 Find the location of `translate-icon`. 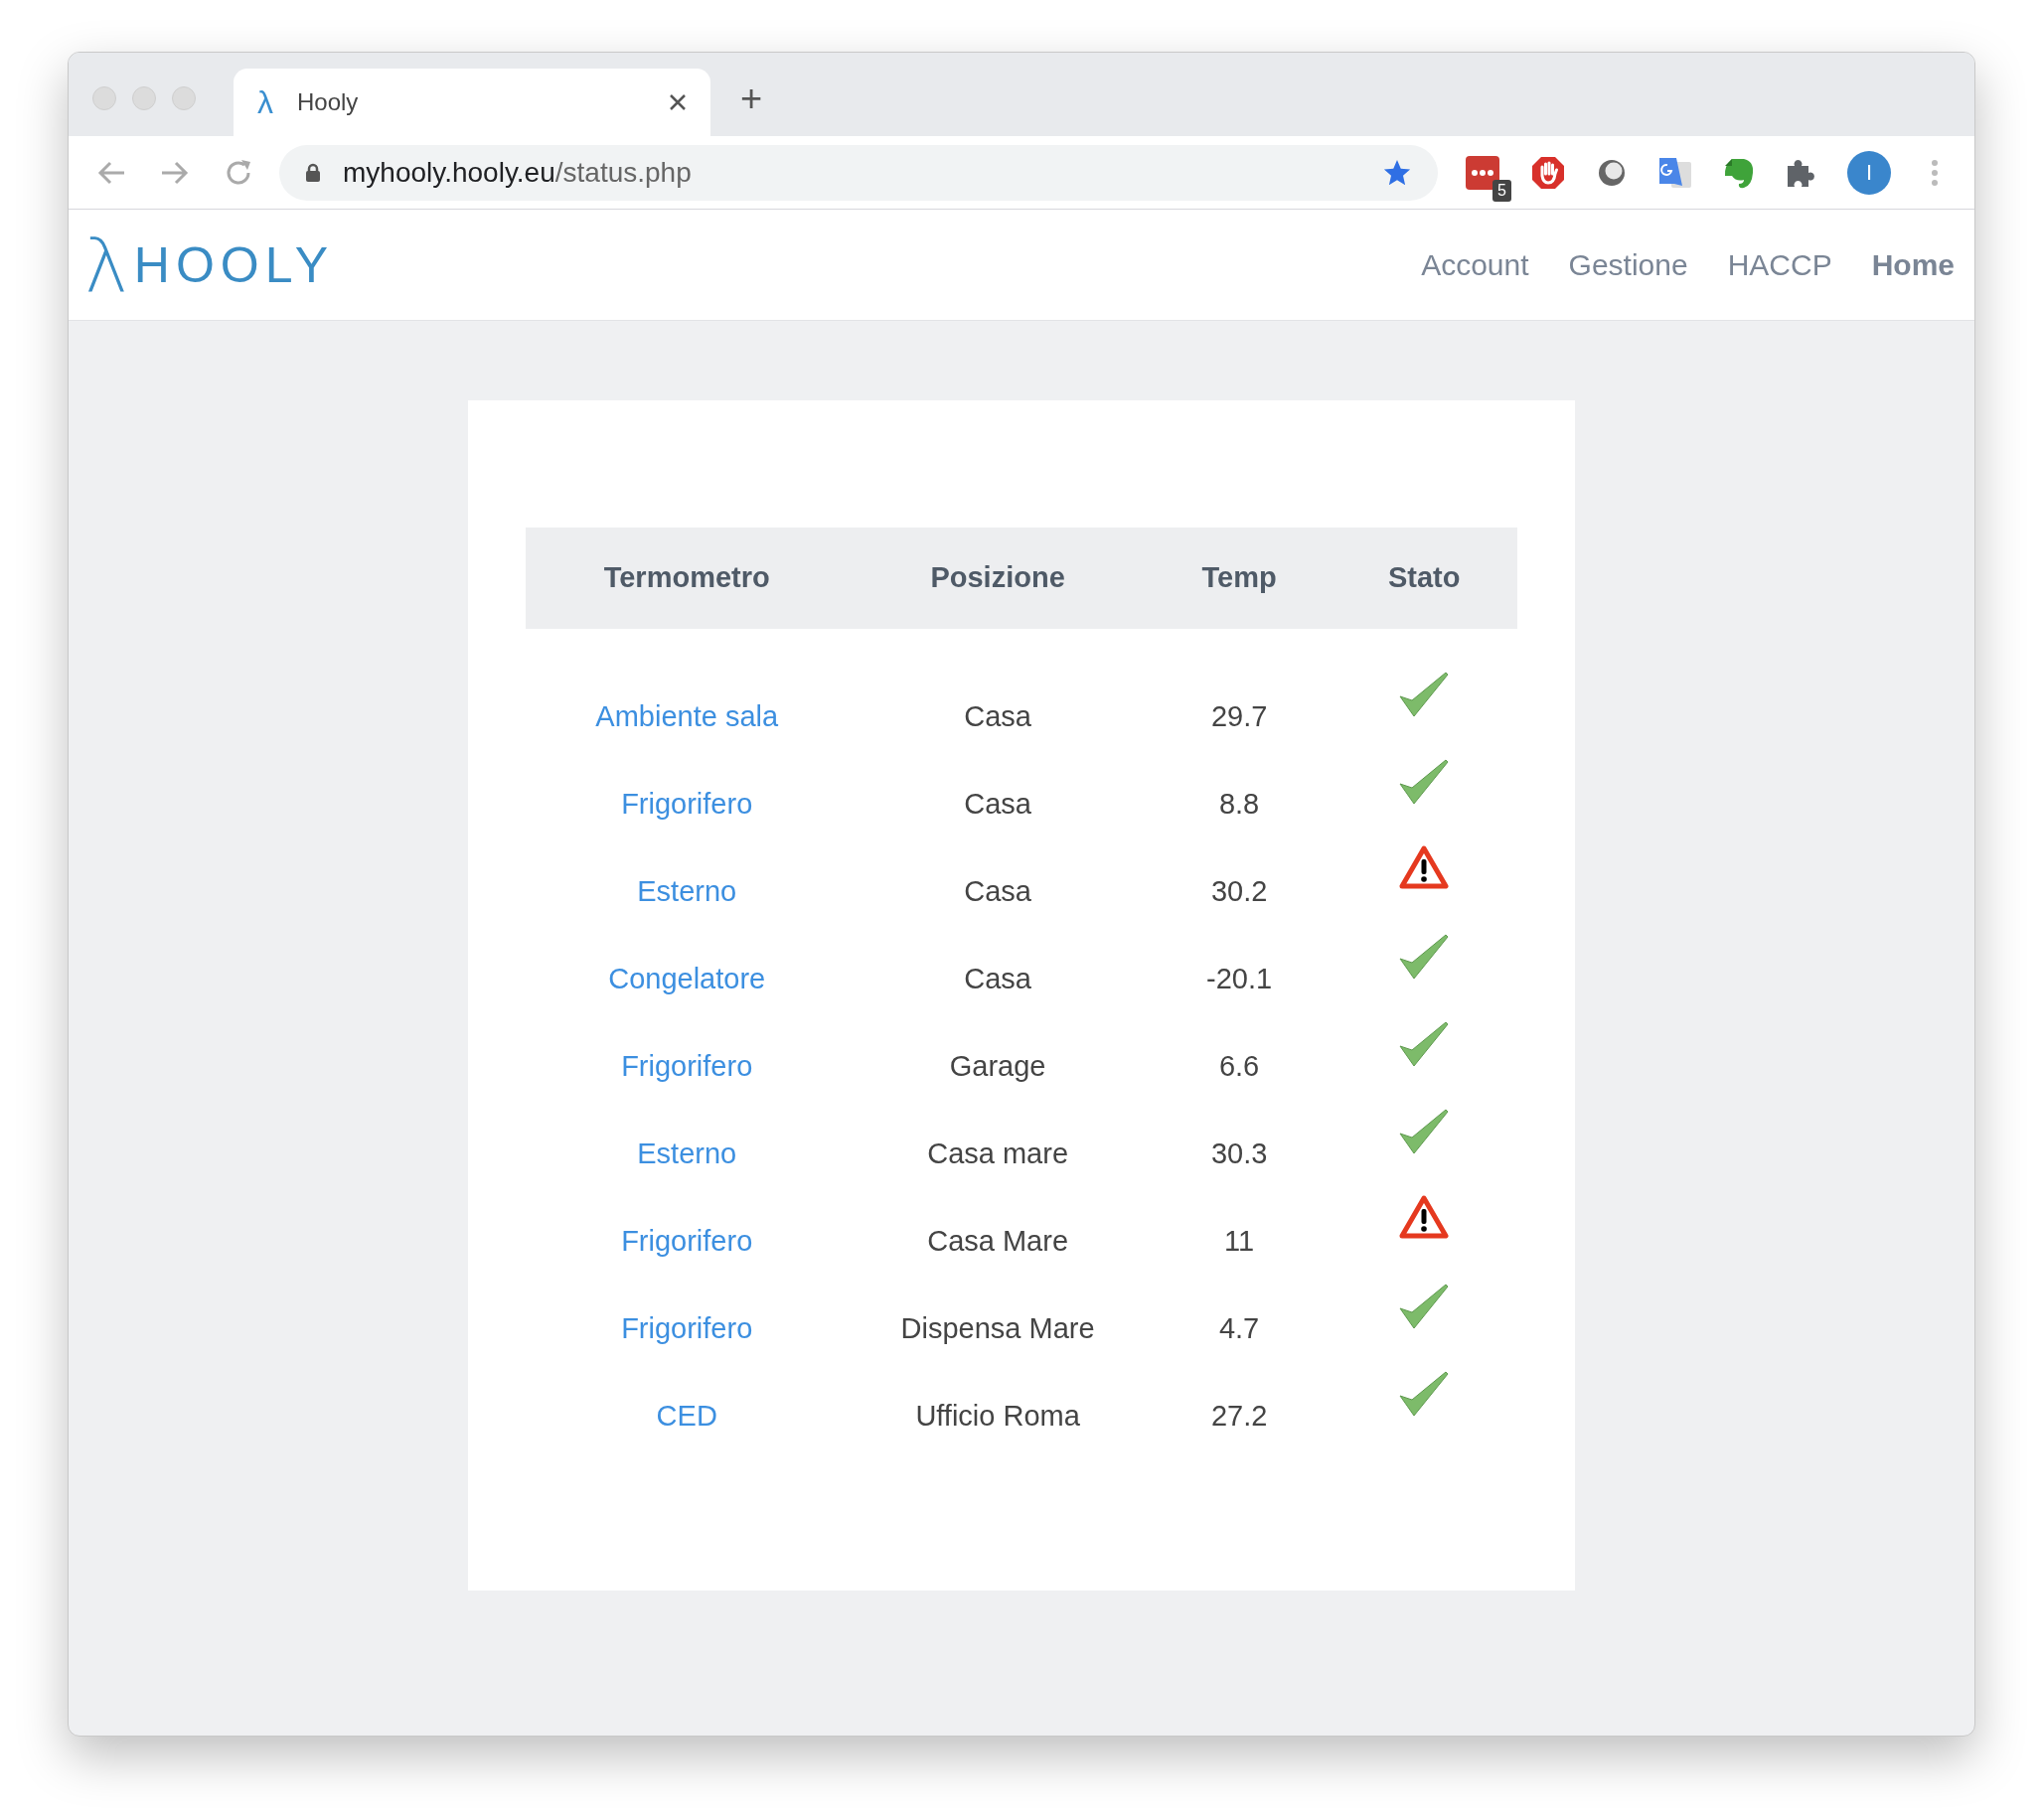

translate-icon is located at coordinates (1675, 172).